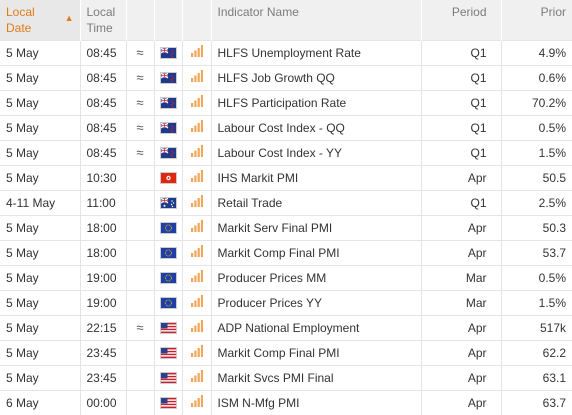 This screenshot has height=415, width=572. Describe the element at coordinates (316, 127) in the screenshot. I see `cell-indicator-name: Labour Cost Index - QQ` at that location.